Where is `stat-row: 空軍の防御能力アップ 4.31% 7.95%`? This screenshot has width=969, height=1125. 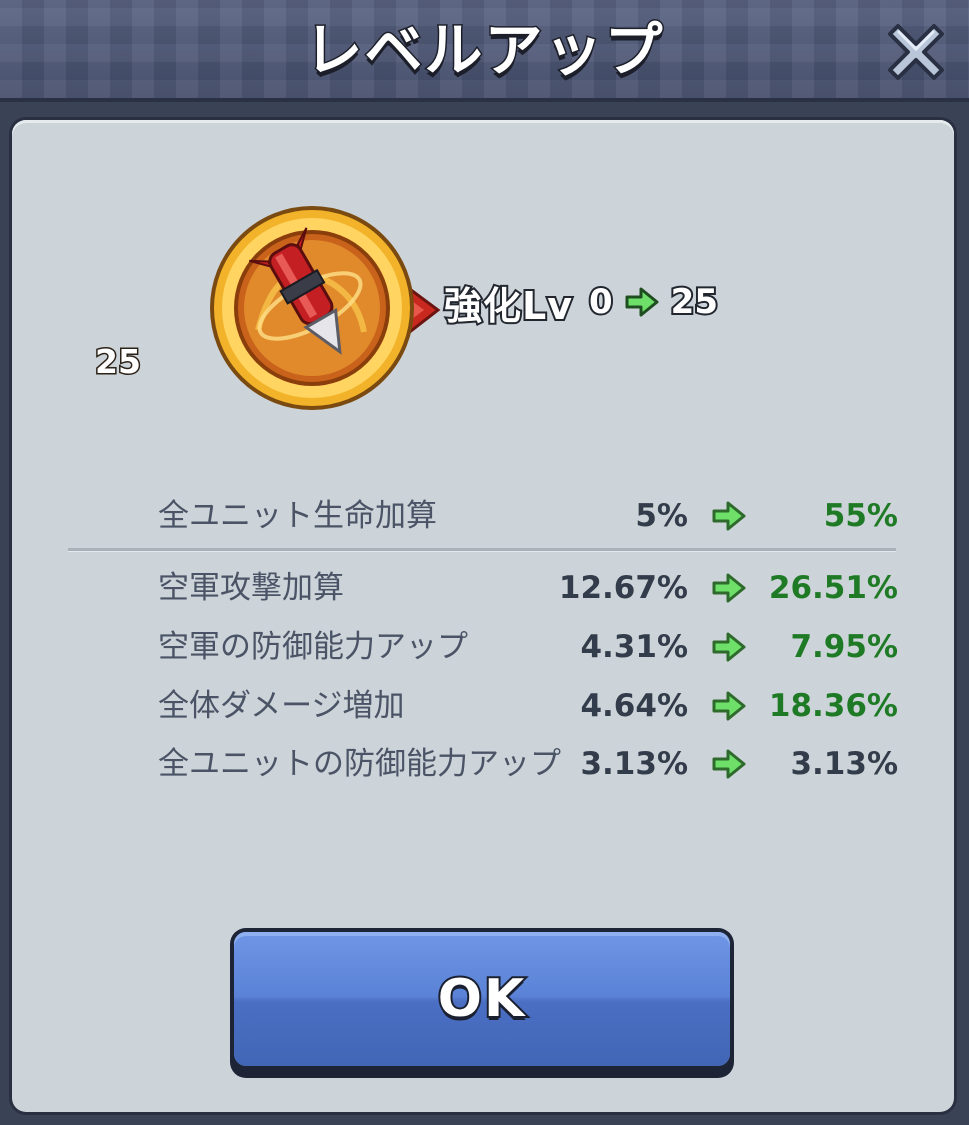 stat-row: 空軍の防御能力アップ 4.31% 7.95% is located at coordinates (528, 647).